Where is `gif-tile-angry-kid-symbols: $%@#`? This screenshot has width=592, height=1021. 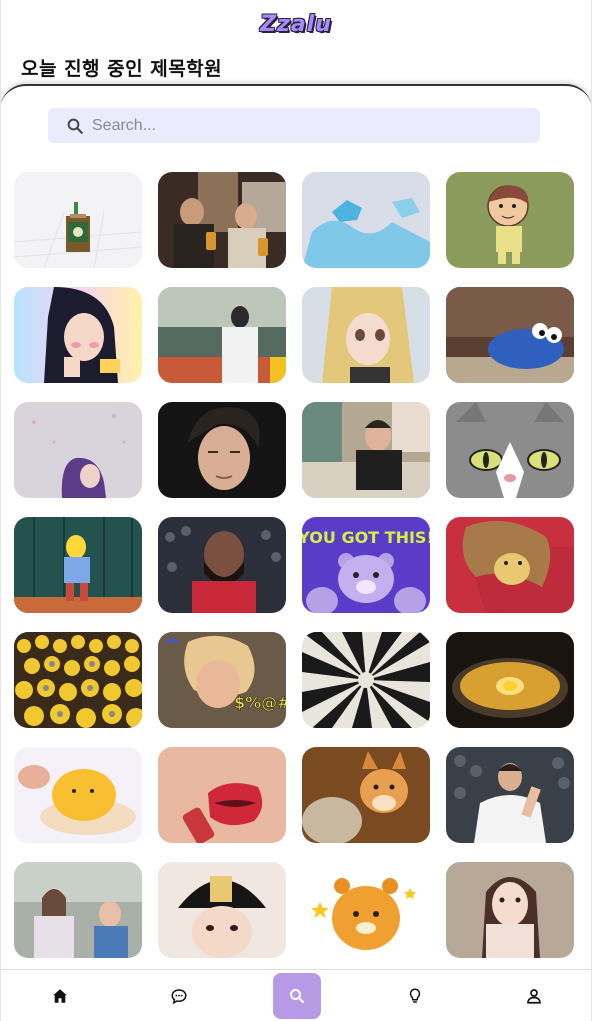 gif-tile-angry-kid-symbols: $%@# is located at coordinates (222, 680).